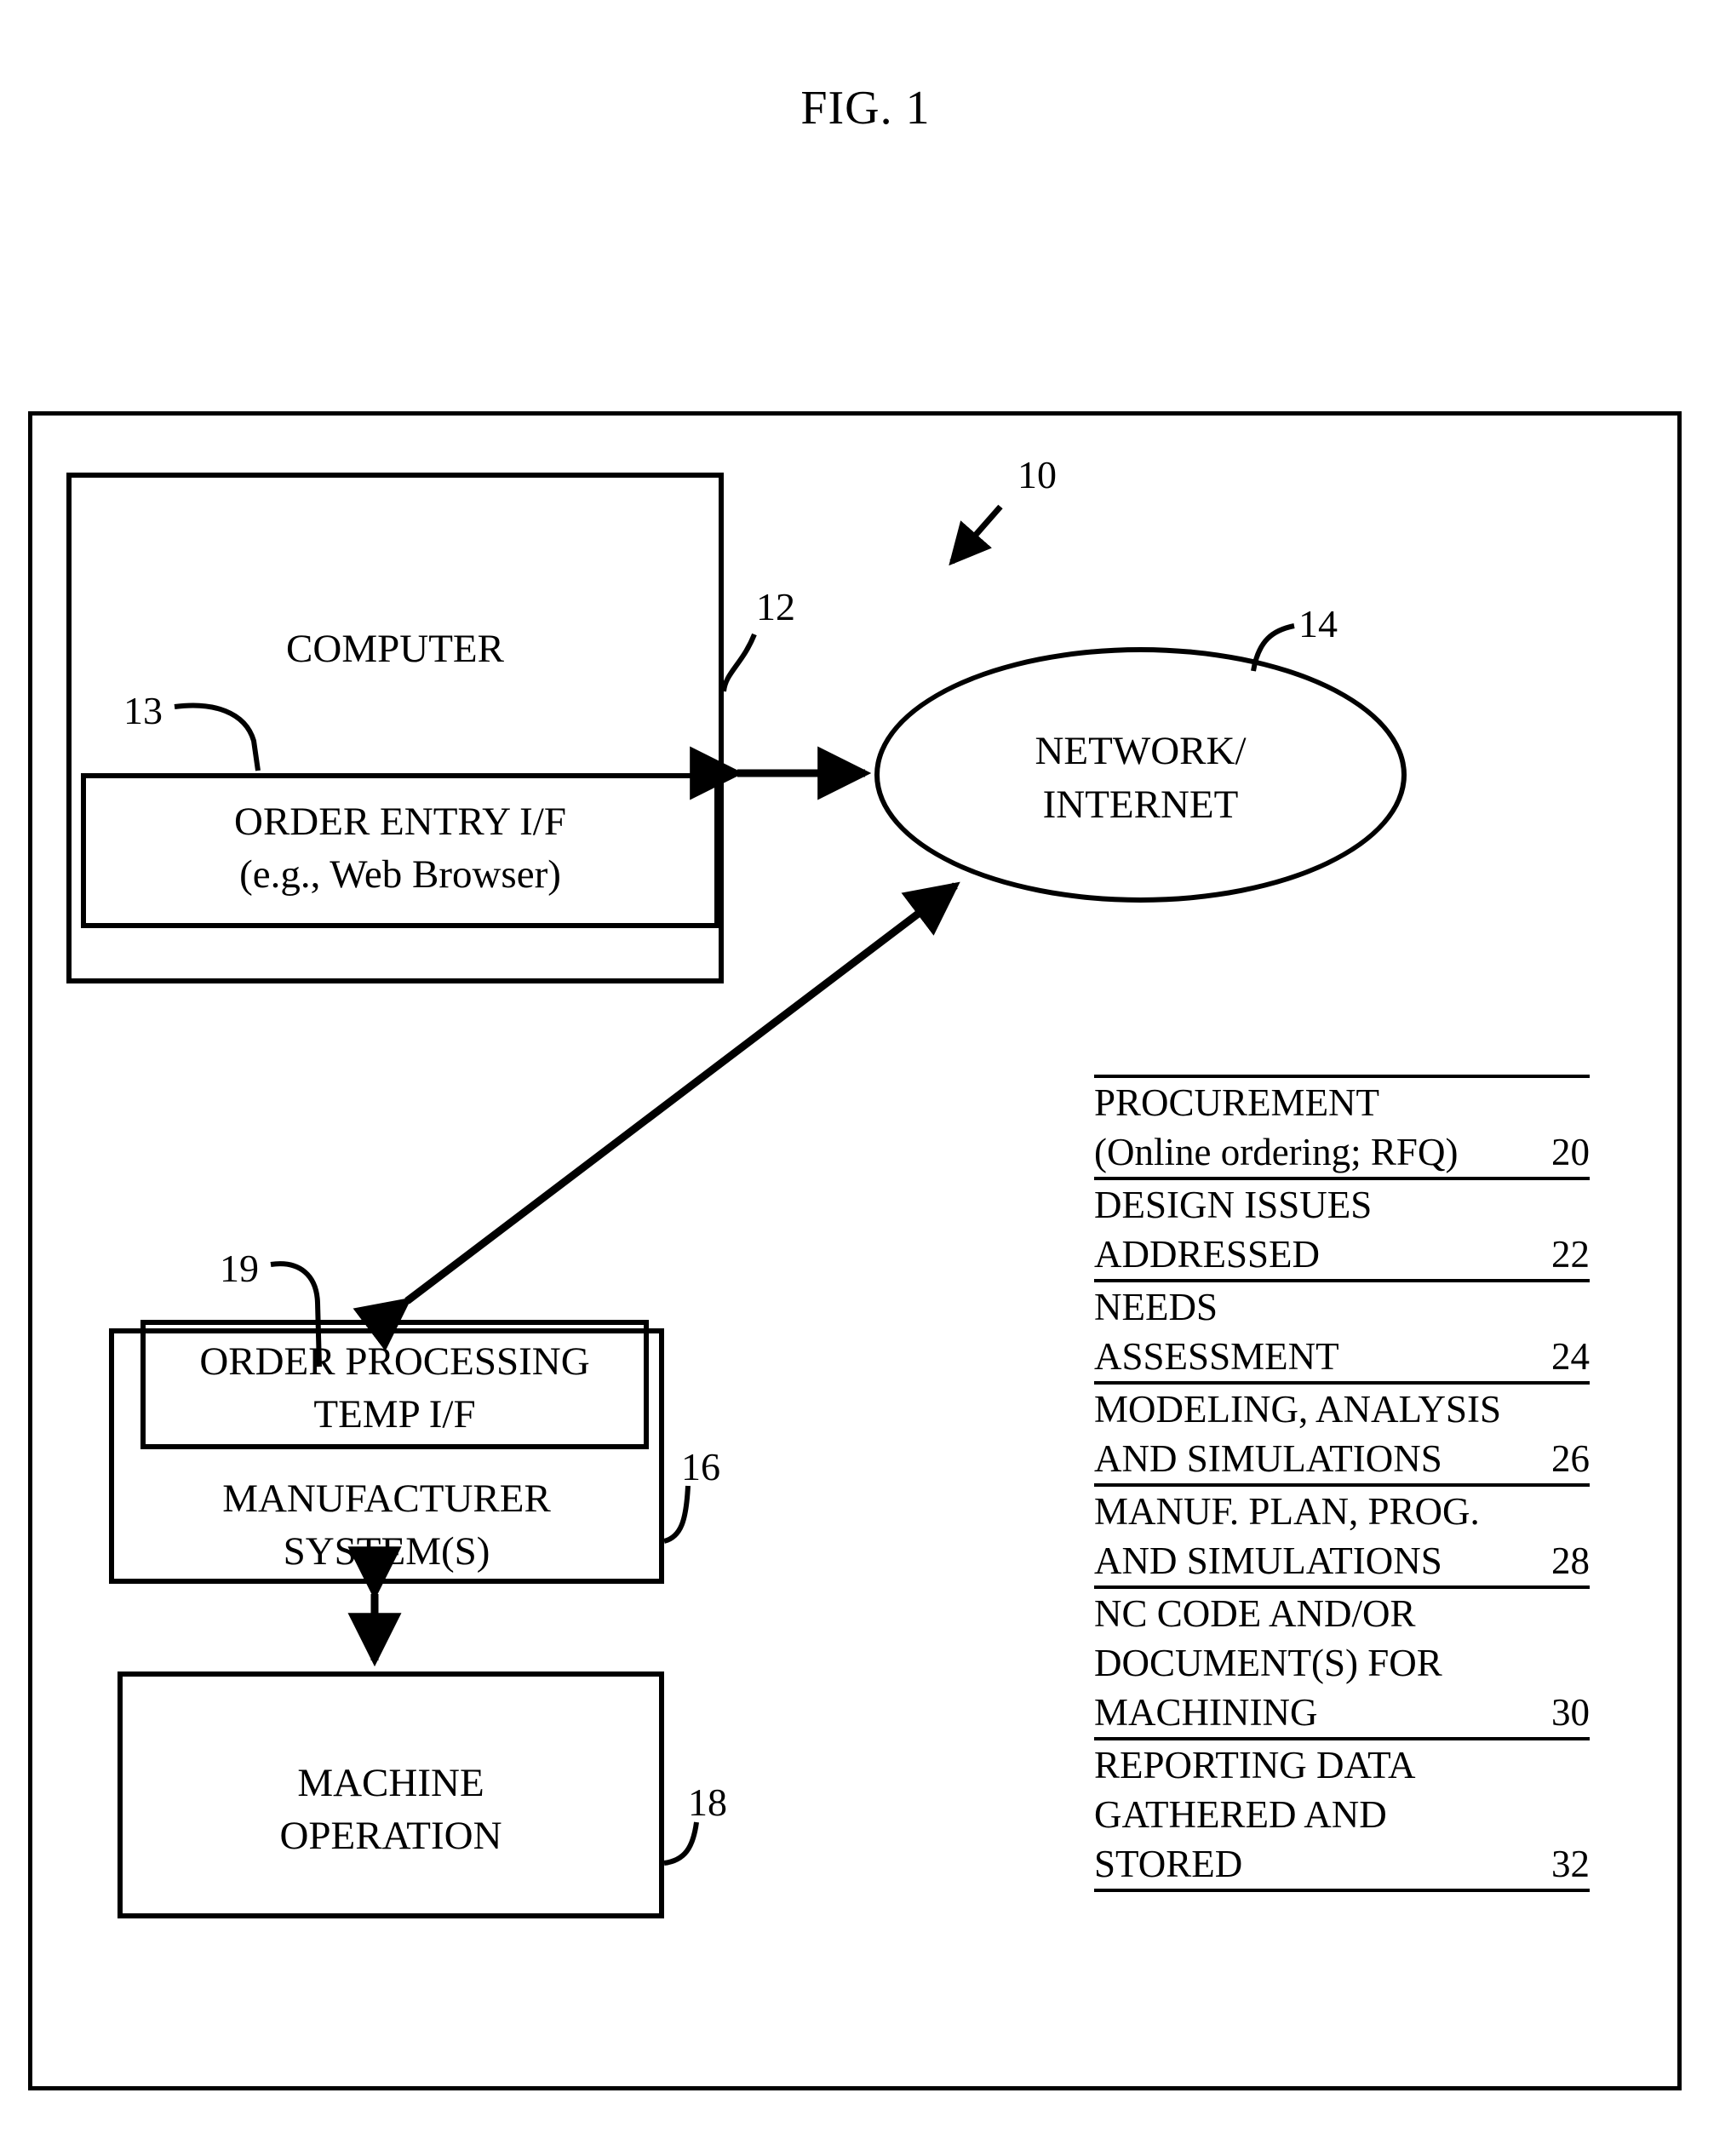 This screenshot has height=2156, width=1731. What do you see at coordinates (1342, 1307) in the screenshot?
I see `process-stage-line: NEEDS` at bounding box center [1342, 1307].